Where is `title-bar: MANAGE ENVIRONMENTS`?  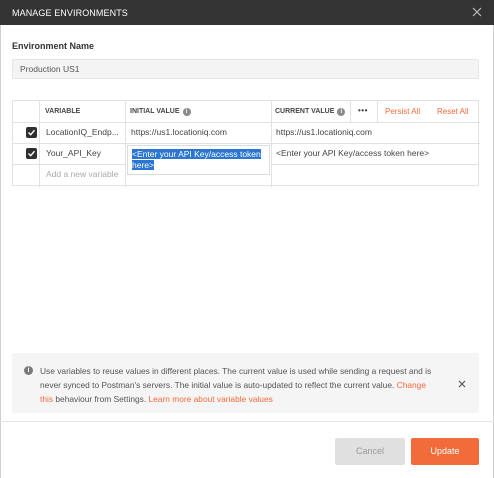 title-bar: MANAGE ENVIRONMENTS is located at coordinates (247, 12).